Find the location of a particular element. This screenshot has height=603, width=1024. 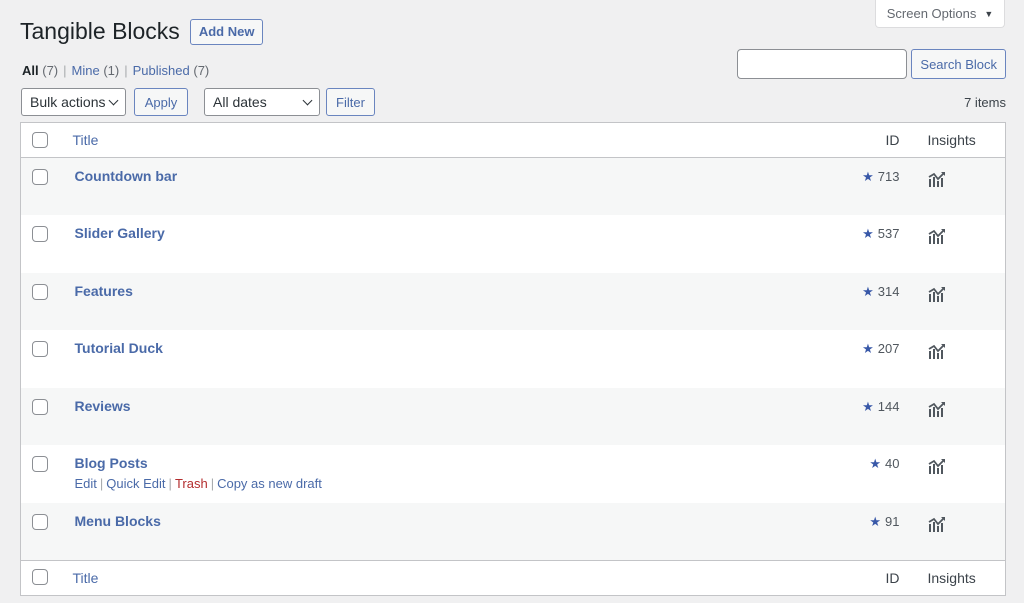

search-box: Search Block is located at coordinates (871, 64).